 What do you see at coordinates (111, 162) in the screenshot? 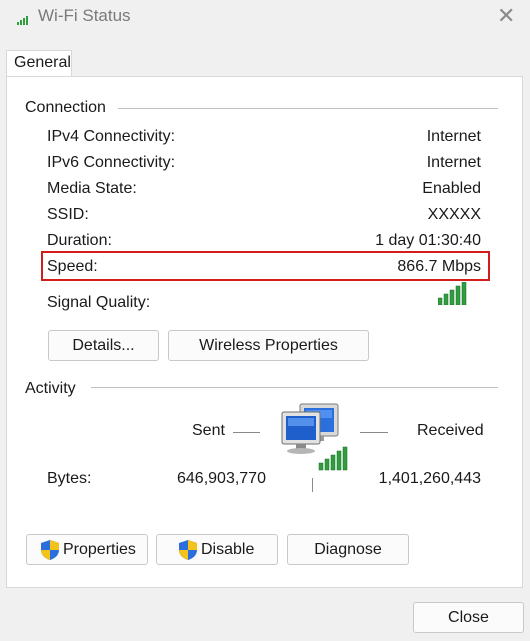
I see `ipv6-label: IPv6 Connectivity:` at bounding box center [111, 162].